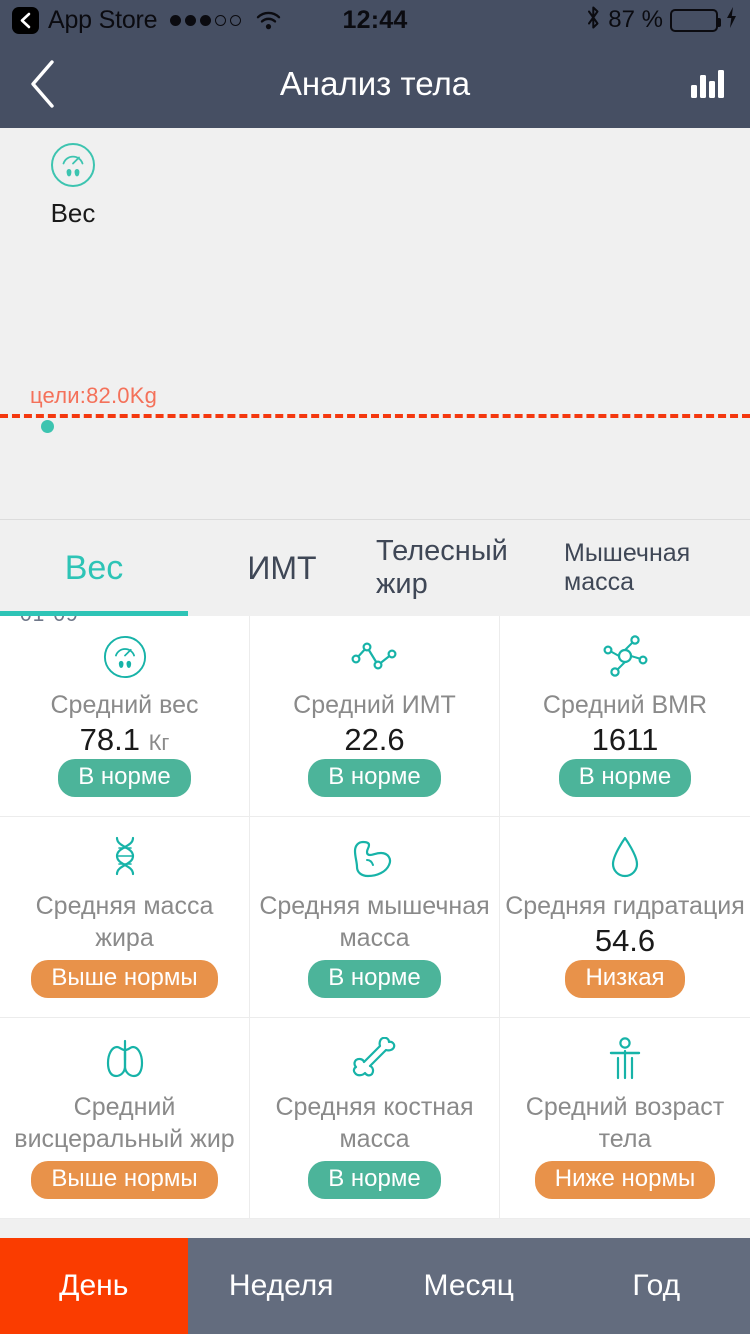 This screenshot has height=1334, width=750. I want to click on tab-muscle-mass: Мышечная масса, so click(657, 568).